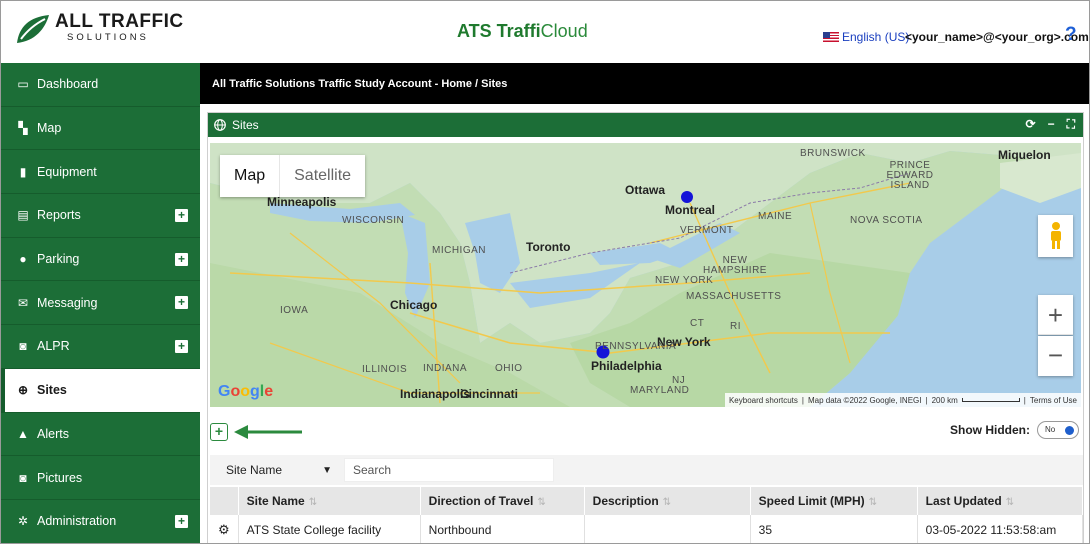  Describe the element at coordinates (23, 171) in the screenshot. I see `traffic-light-icon: ▮` at that location.